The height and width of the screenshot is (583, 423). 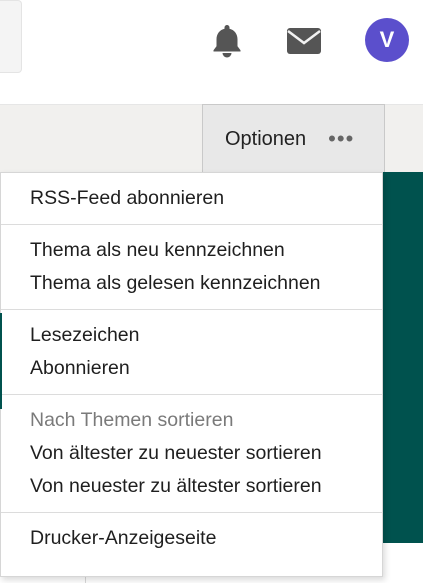 What do you see at coordinates (11, 36) in the screenshot?
I see `search-input` at bounding box center [11, 36].